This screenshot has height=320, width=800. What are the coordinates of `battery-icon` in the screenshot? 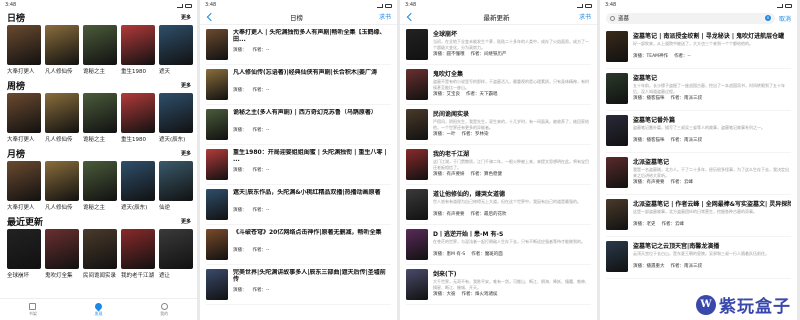 It's located at (188, 5).